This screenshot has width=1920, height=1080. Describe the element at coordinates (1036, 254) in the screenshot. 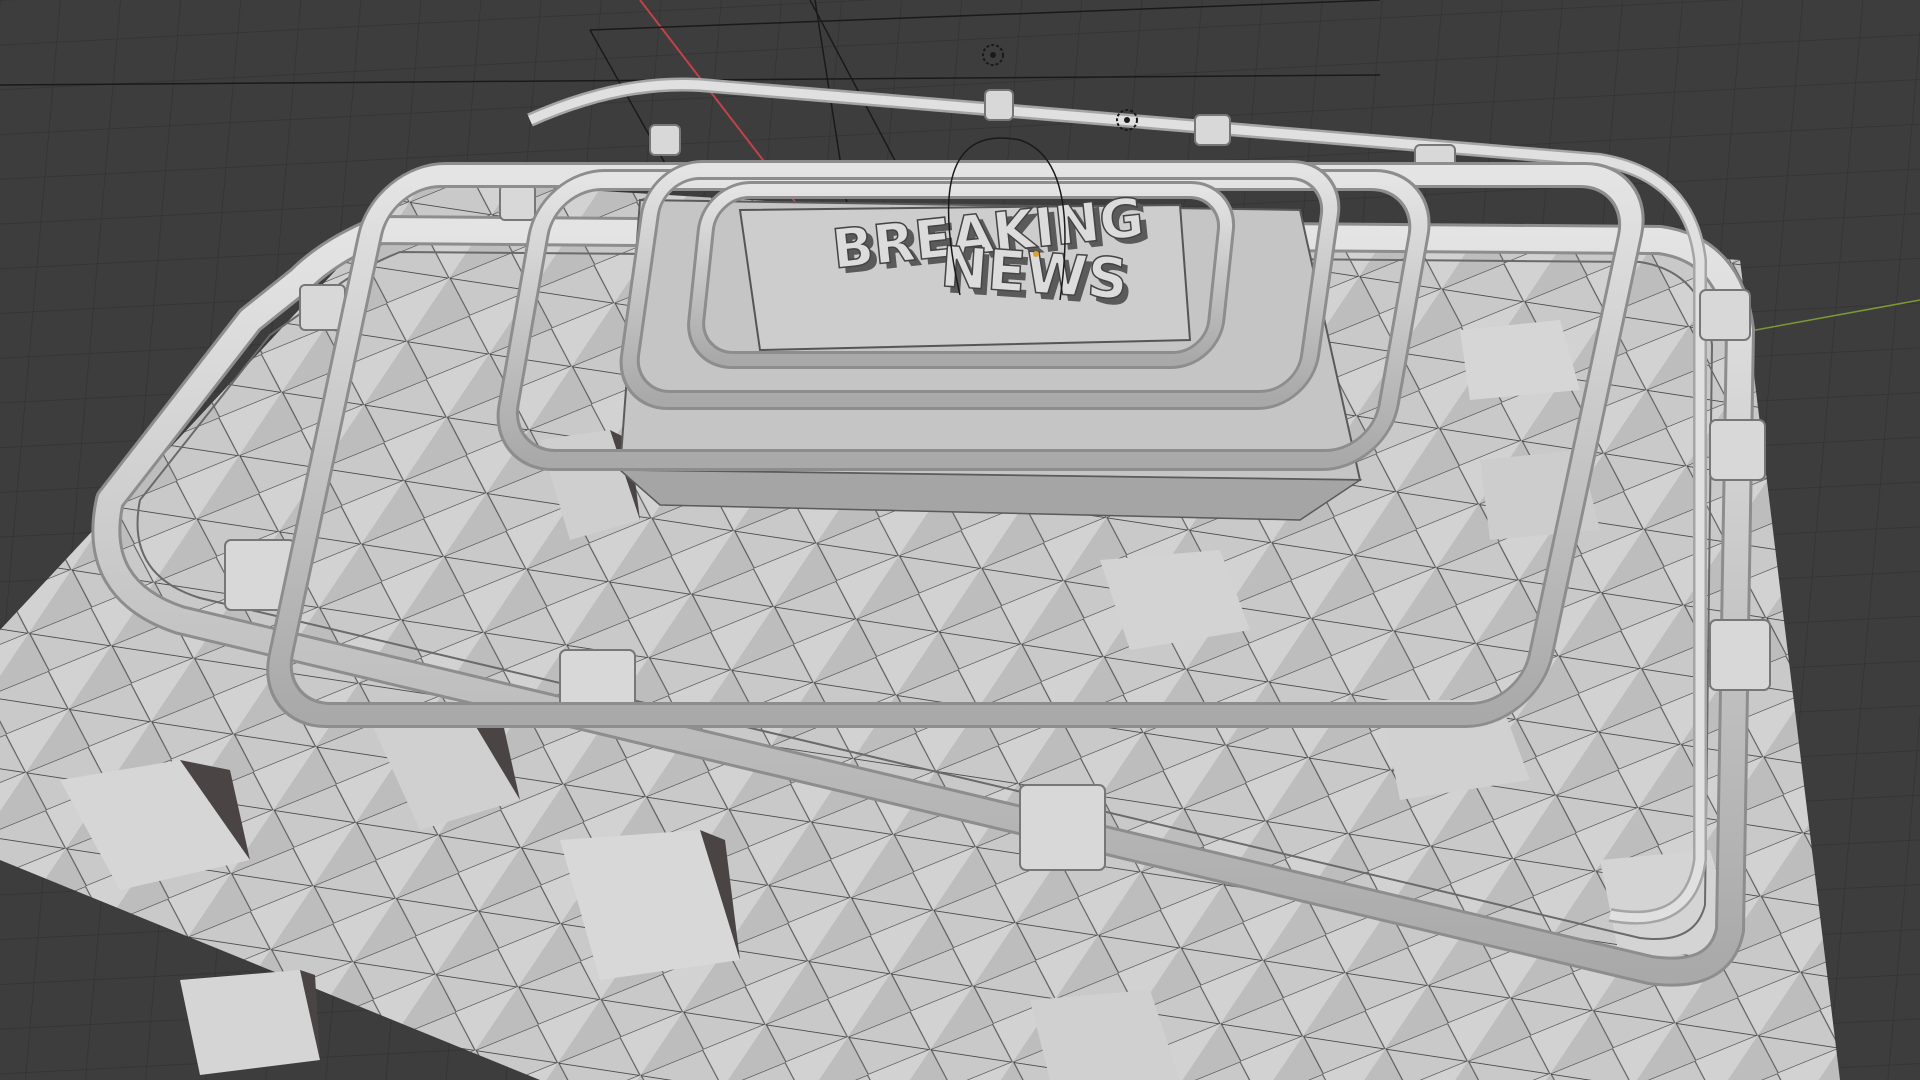

I see `object-origin-point` at that location.